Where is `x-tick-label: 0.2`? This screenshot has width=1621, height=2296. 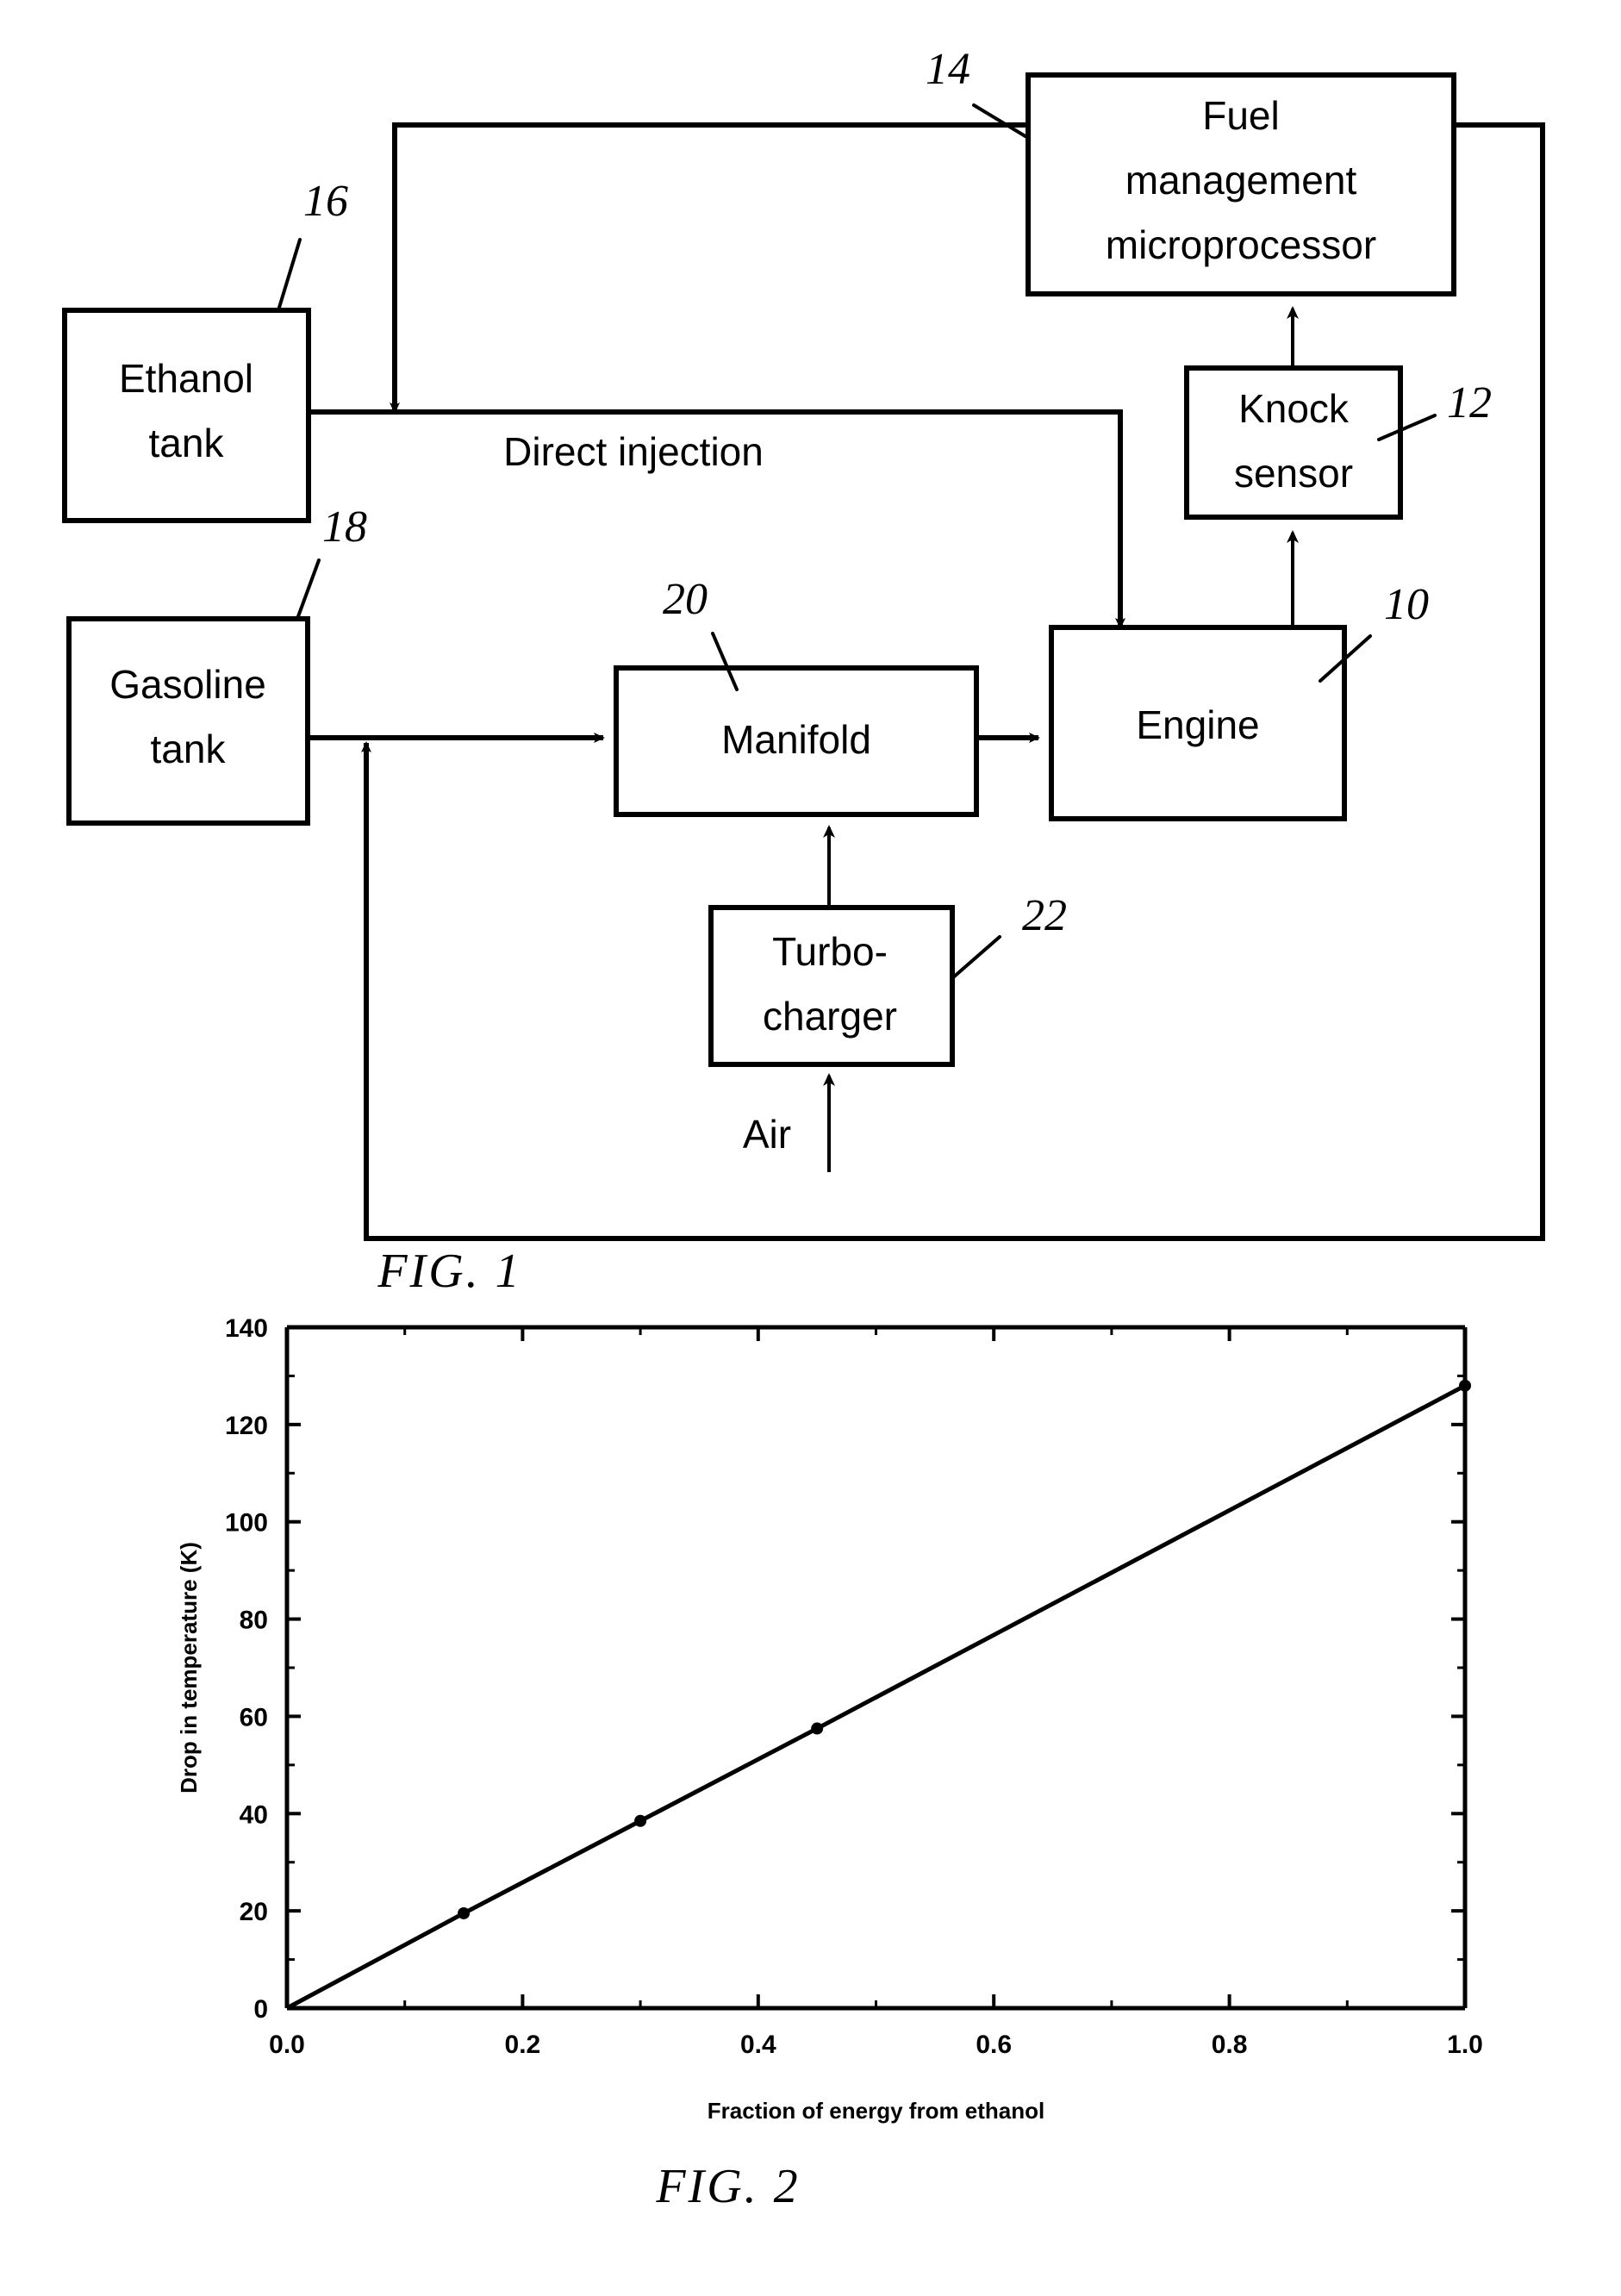 x-tick-label: 0.2 is located at coordinates (523, 2045).